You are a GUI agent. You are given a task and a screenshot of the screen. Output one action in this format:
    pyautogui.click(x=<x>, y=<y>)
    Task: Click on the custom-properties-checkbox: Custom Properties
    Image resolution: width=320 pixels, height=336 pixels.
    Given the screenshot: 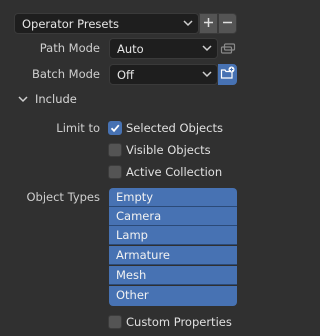 What is the action you would take?
    pyautogui.click(x=173, y=322)
    